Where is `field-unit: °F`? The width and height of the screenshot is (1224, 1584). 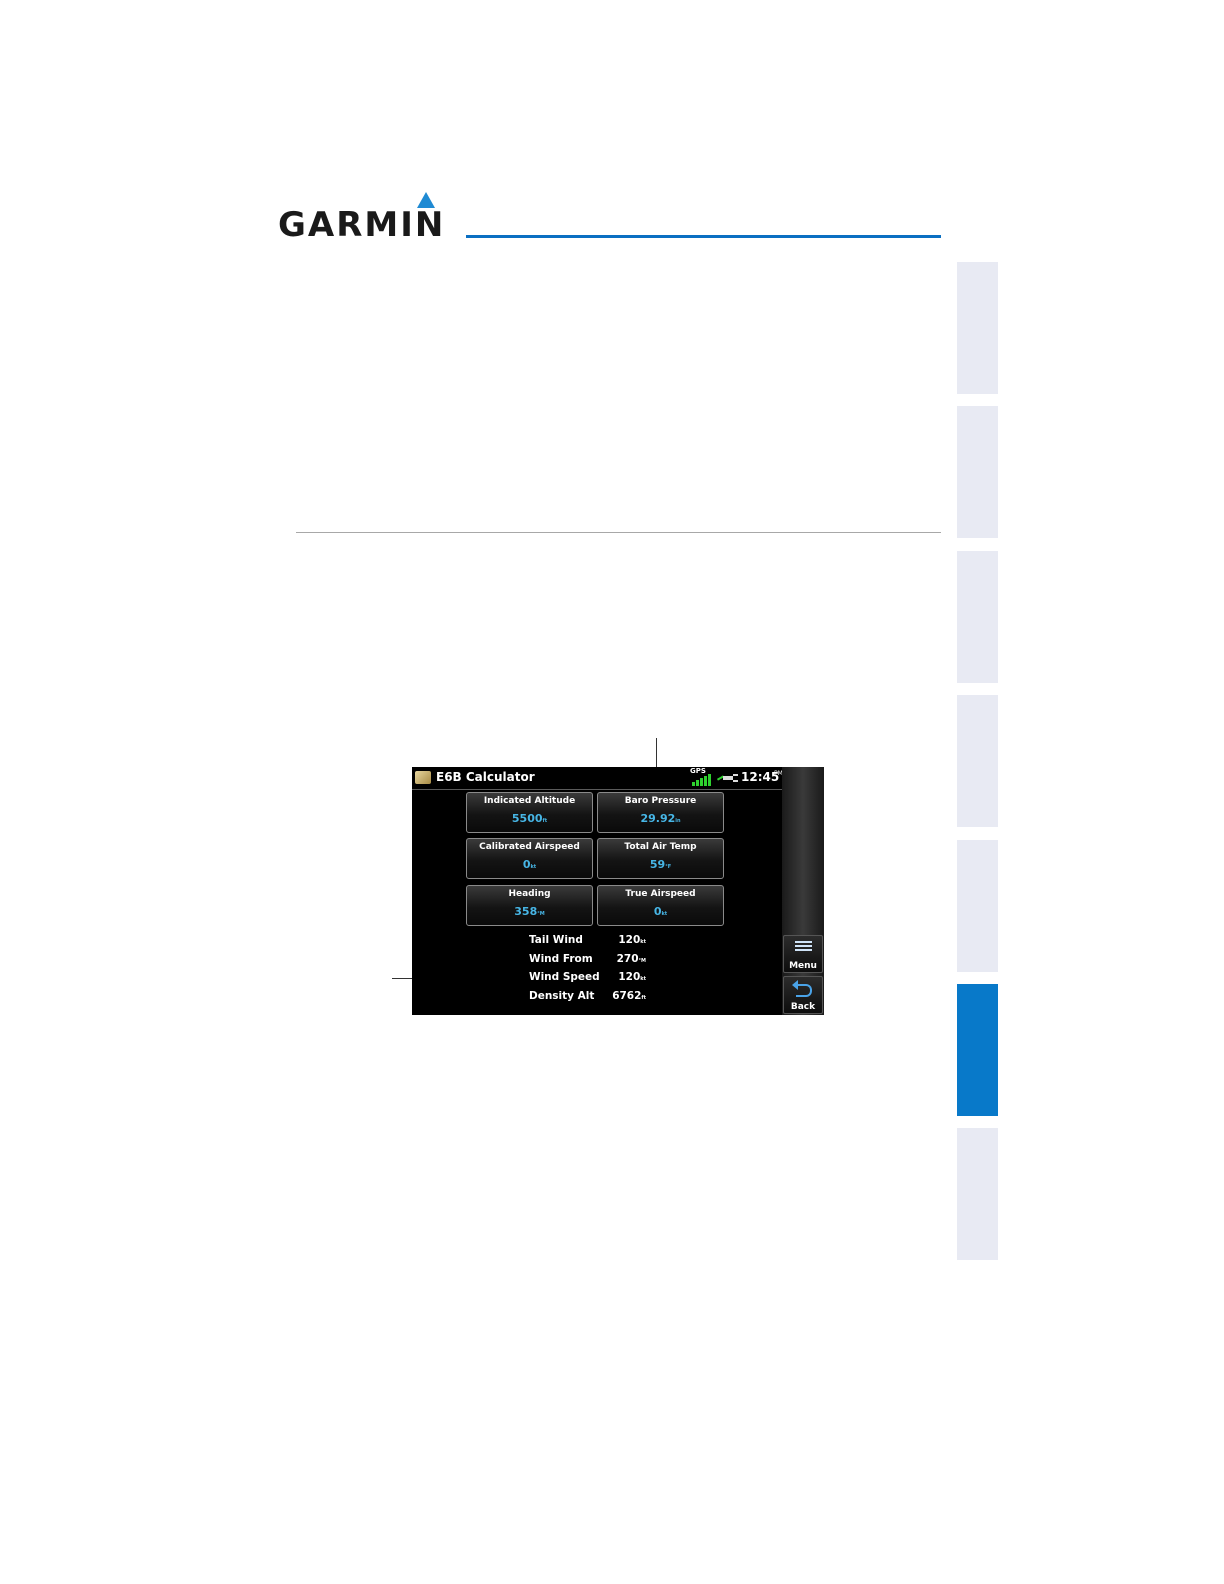 field-unit: °F is located at coordinates (668, 867).